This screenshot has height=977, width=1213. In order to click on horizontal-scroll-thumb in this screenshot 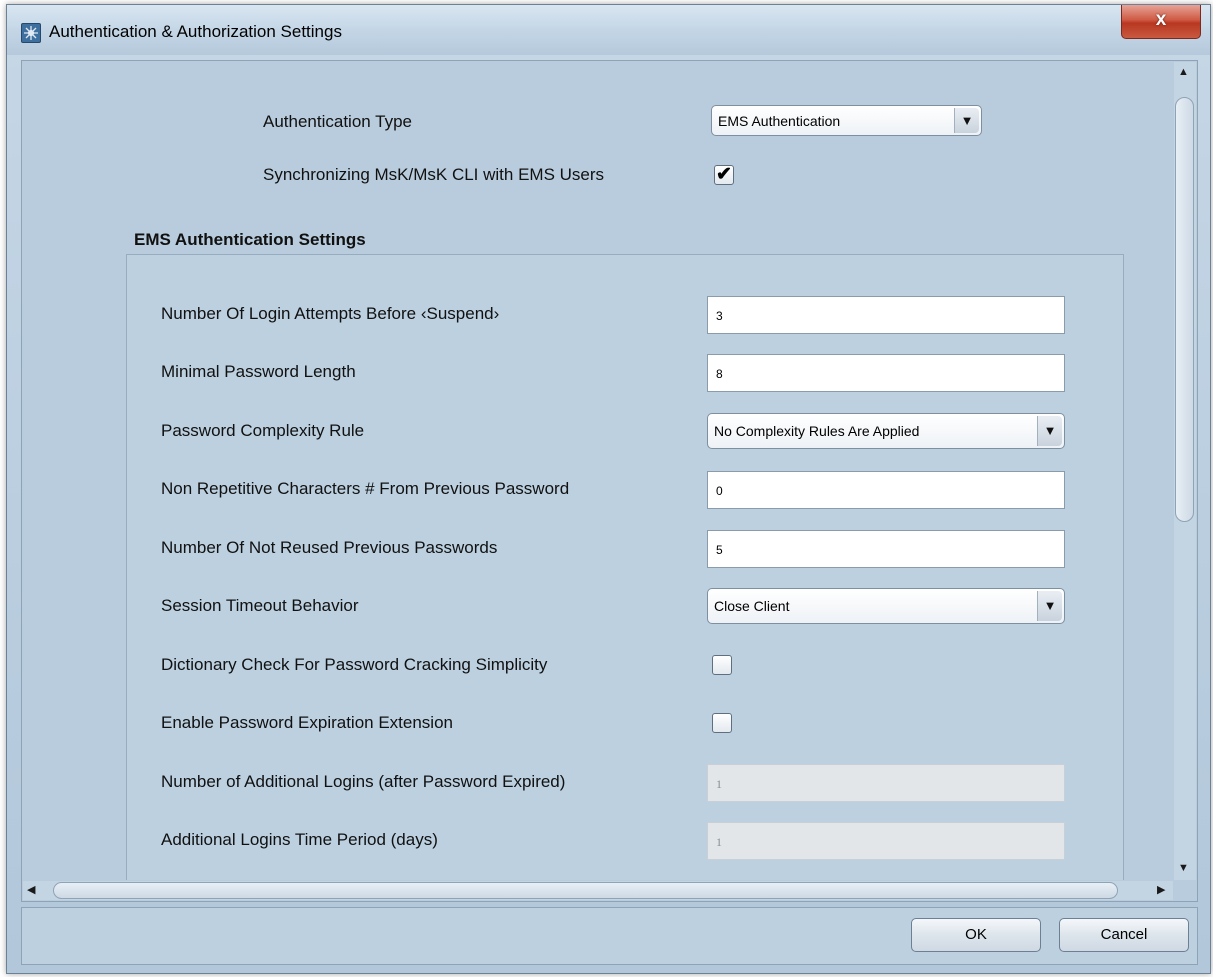, I will do `click(585, 890)`.